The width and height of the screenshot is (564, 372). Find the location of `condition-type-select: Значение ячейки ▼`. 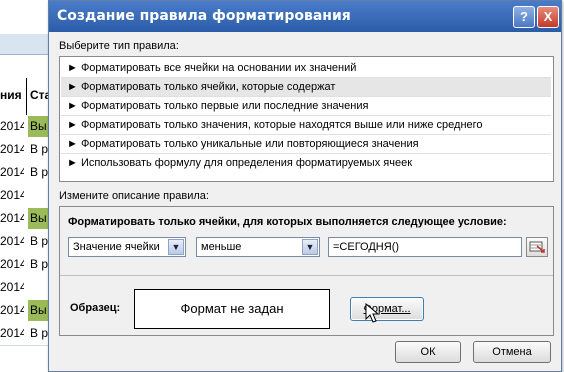

condition-type-select: Значение ячейки ▼ is located at coordinates (127, 247).